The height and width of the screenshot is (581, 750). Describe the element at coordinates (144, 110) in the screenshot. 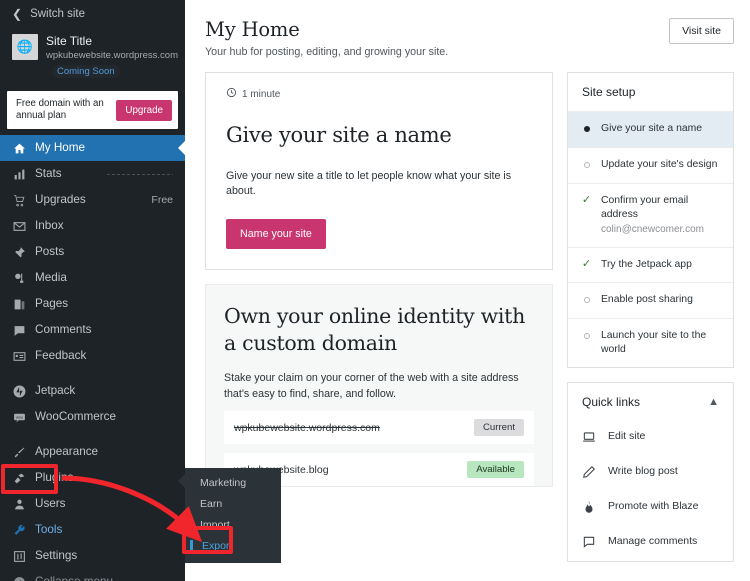

I see `upgrade-button: Upgrade` at that location.